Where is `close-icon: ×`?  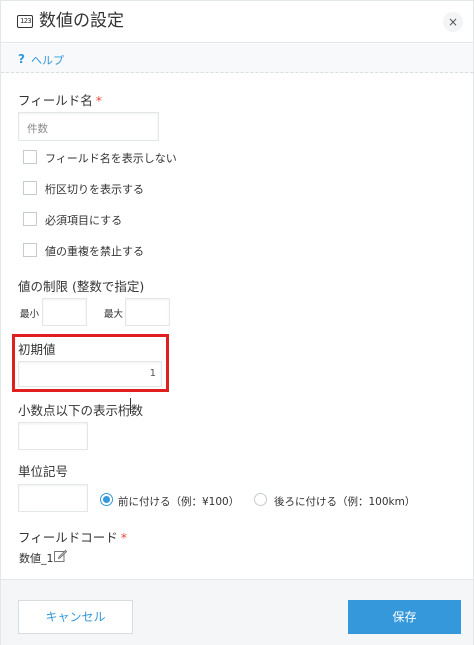 close-icon: × is located at coordinates (453, 22).